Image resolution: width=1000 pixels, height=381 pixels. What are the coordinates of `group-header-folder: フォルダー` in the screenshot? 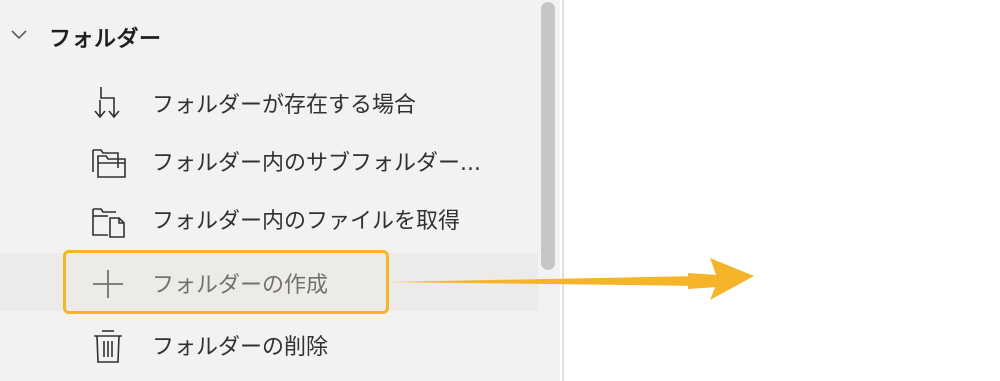 It's located at (265, 36).